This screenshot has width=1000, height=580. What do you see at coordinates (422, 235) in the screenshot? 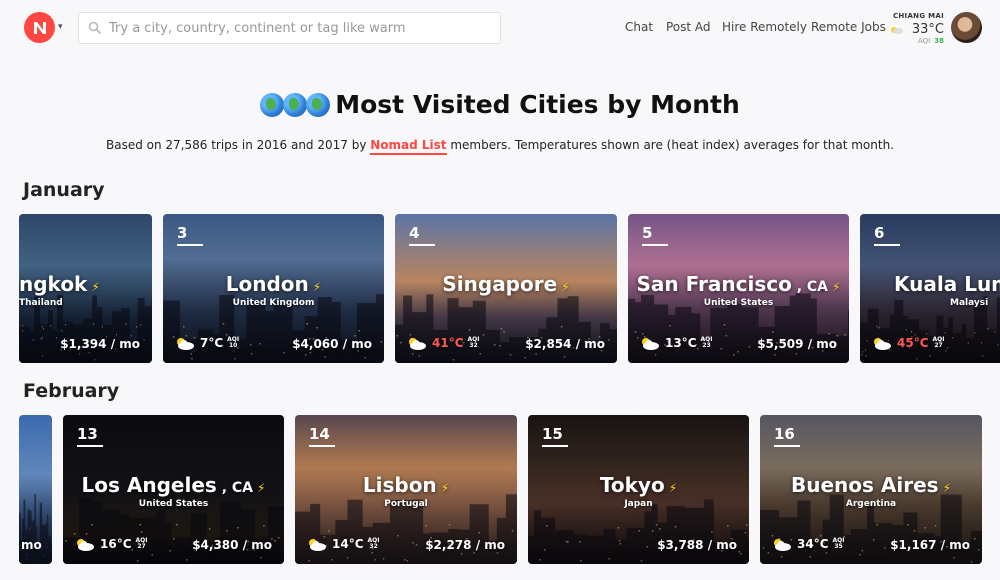
I see `city-rank: 4` at bounding box center [422, 235].